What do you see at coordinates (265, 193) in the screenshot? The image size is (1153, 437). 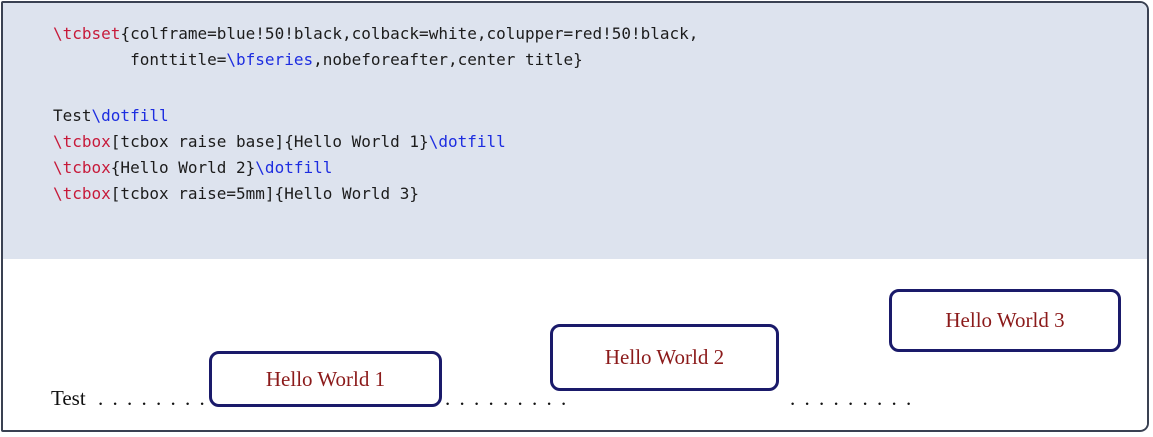 I see `code-text: [tcbox raise=5mm]{Hello World 3}` at bounding box center [265, 193].